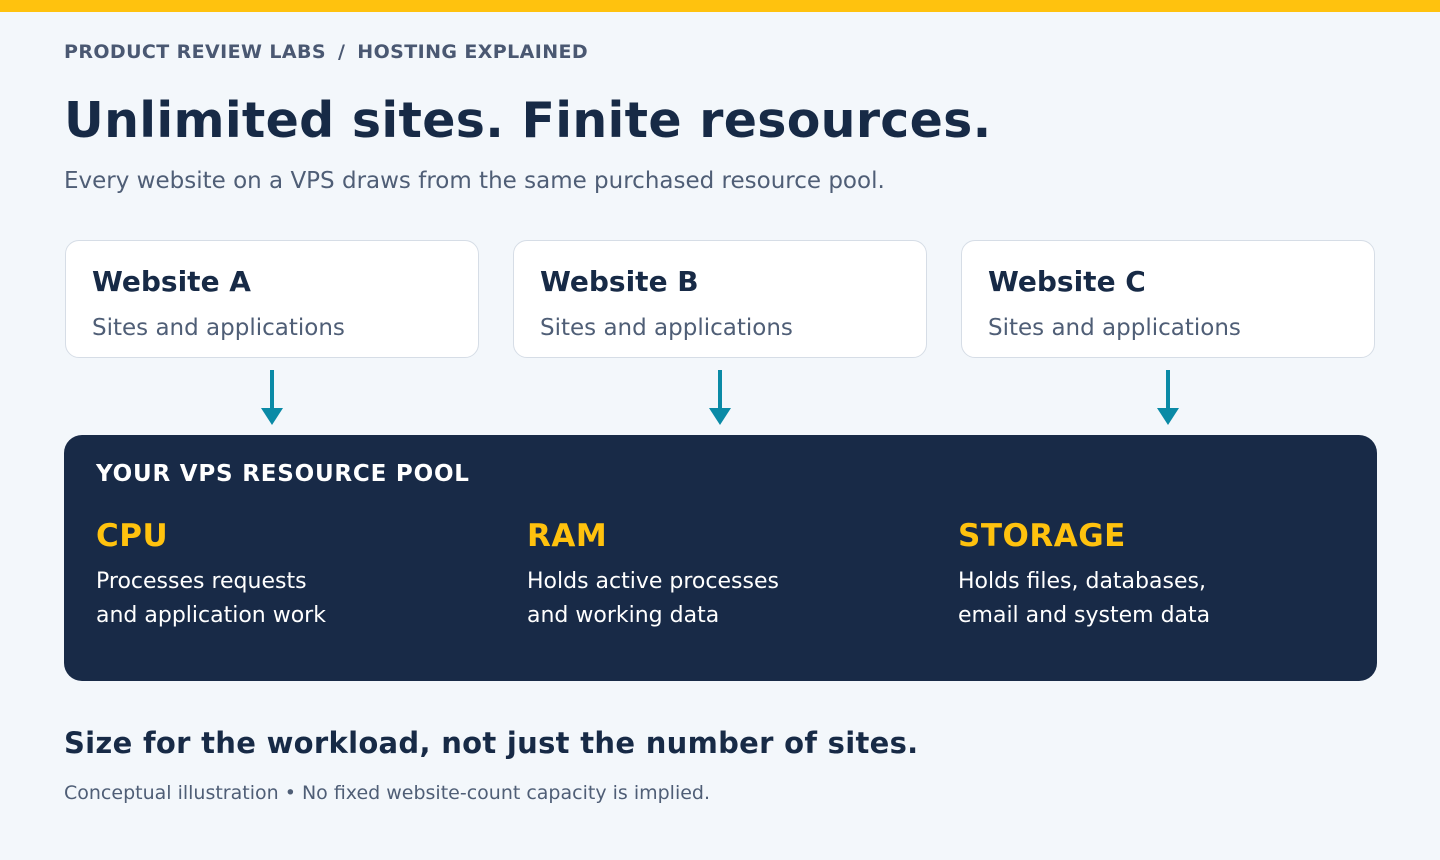 This screenshot has width=1440, height=860. What do you see at coordinates (1168, 299) in the screenshot?
I see `website-card-c: Website C Sites and applications` at bounding box center [1168, 299].